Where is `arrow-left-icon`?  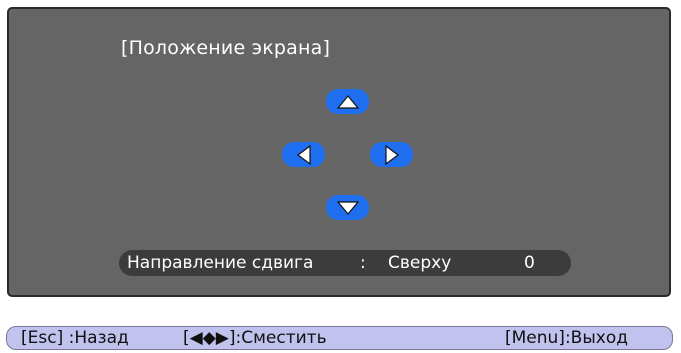 arrow-left-icon is located at coordinates (303, 154).